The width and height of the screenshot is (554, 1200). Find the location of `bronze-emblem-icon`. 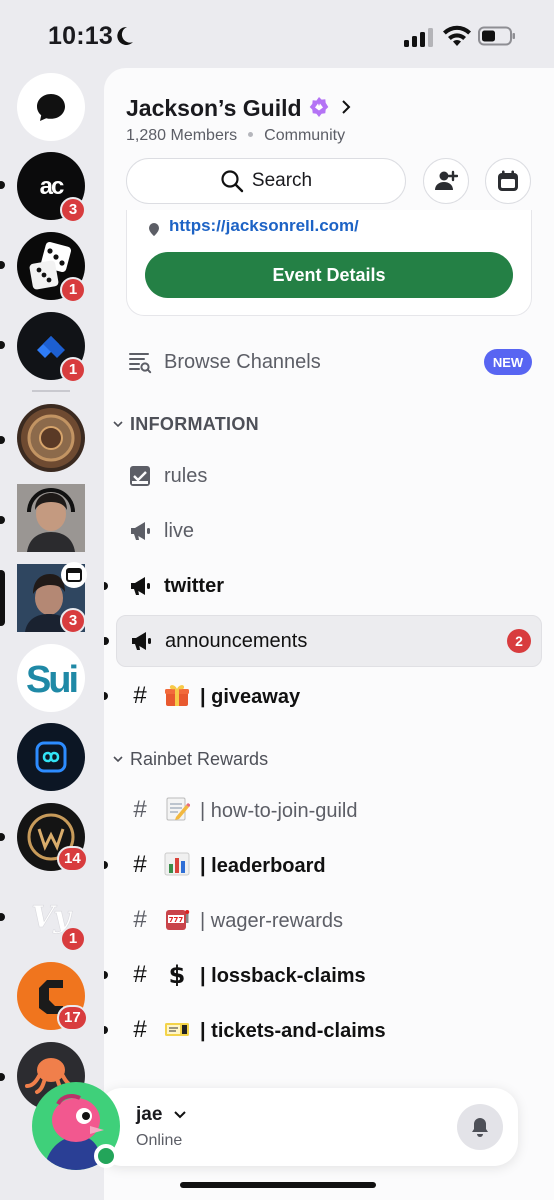

bronze-emblem-icon is located at coordinates (51, 438).